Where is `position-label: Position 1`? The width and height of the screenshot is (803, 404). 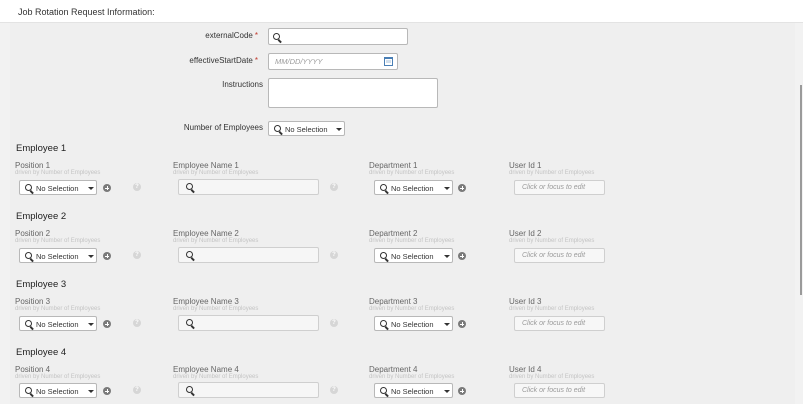
position-label: Position 1 is located at coordinates (33, 165).